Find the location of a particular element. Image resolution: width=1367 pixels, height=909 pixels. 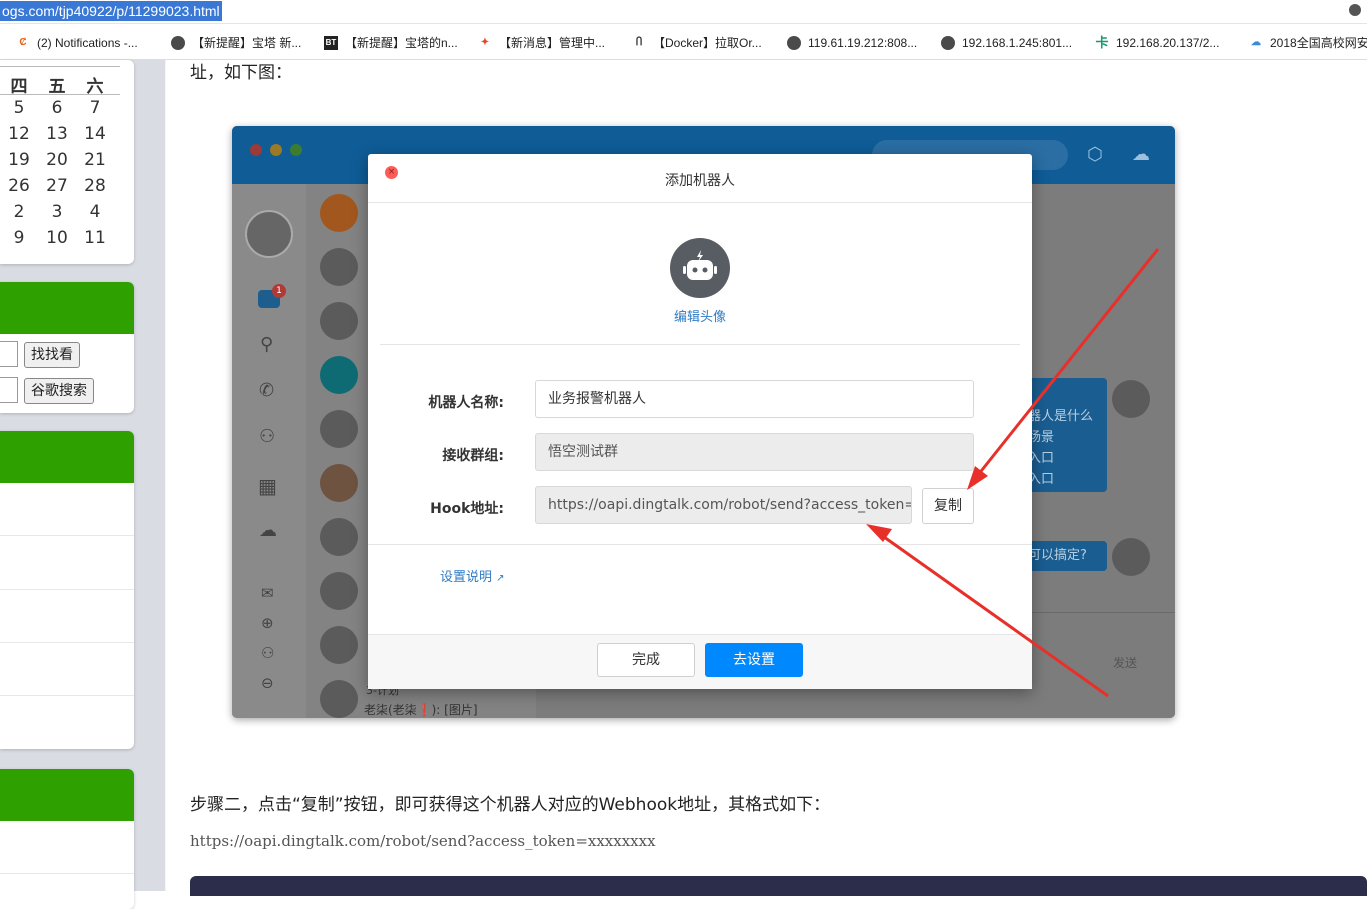

calendar-day: 3 is located at coordinates (57, 212).